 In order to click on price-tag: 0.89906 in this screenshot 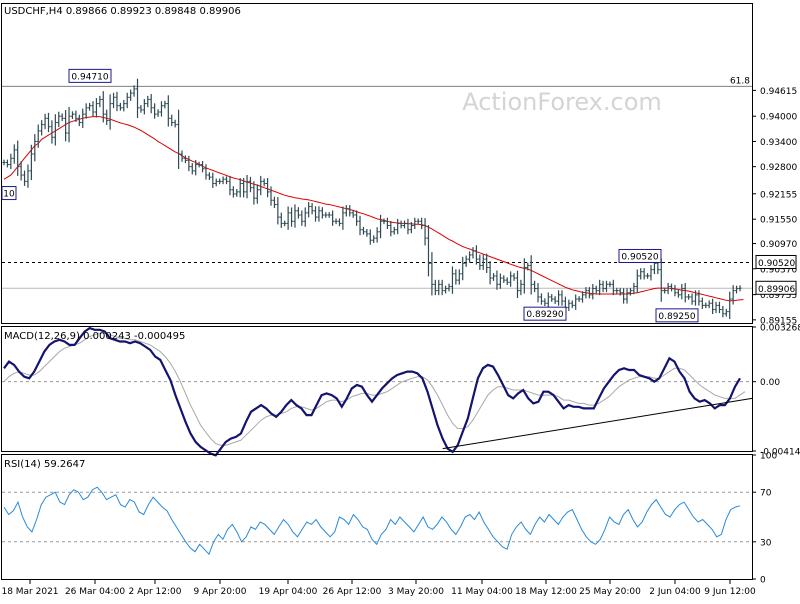, I will do `click(776, 287)`.